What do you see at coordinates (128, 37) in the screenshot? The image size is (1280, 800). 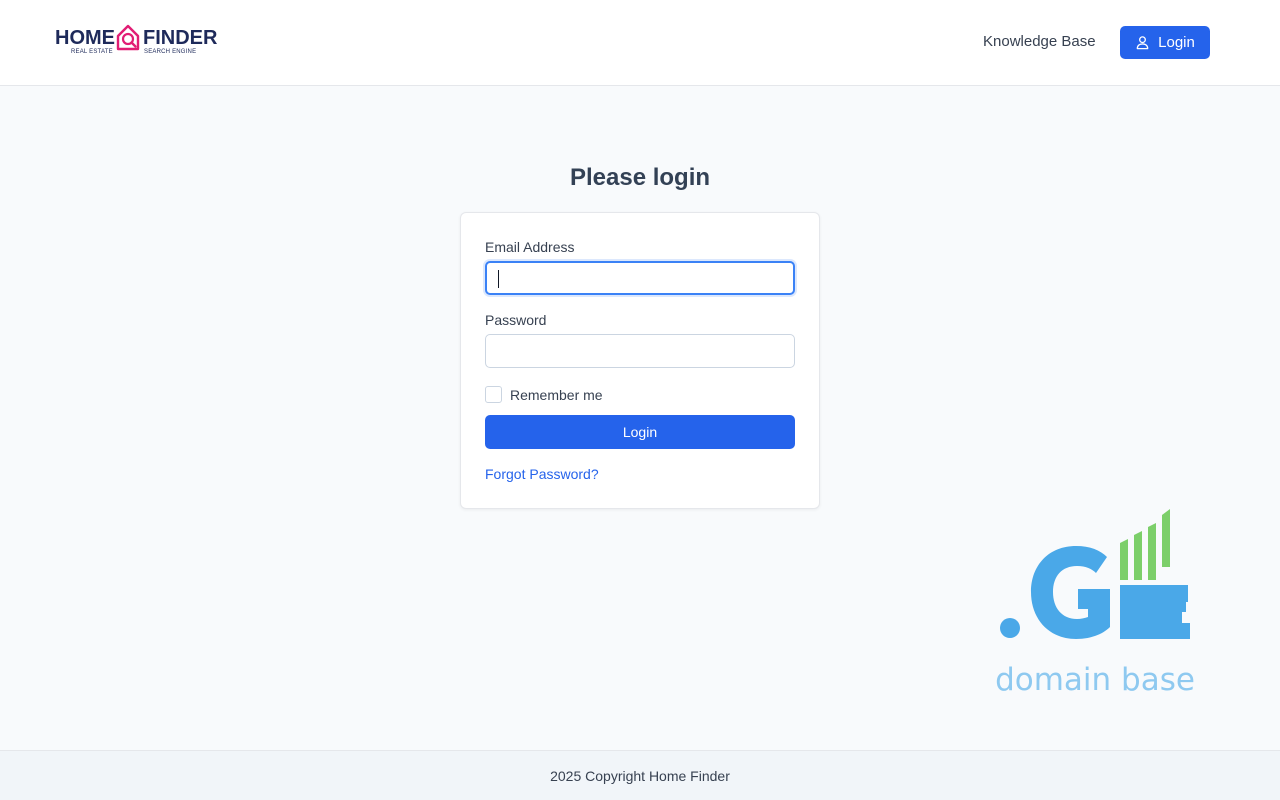 I see `house-search-icon` at bounding box center [128, 37].